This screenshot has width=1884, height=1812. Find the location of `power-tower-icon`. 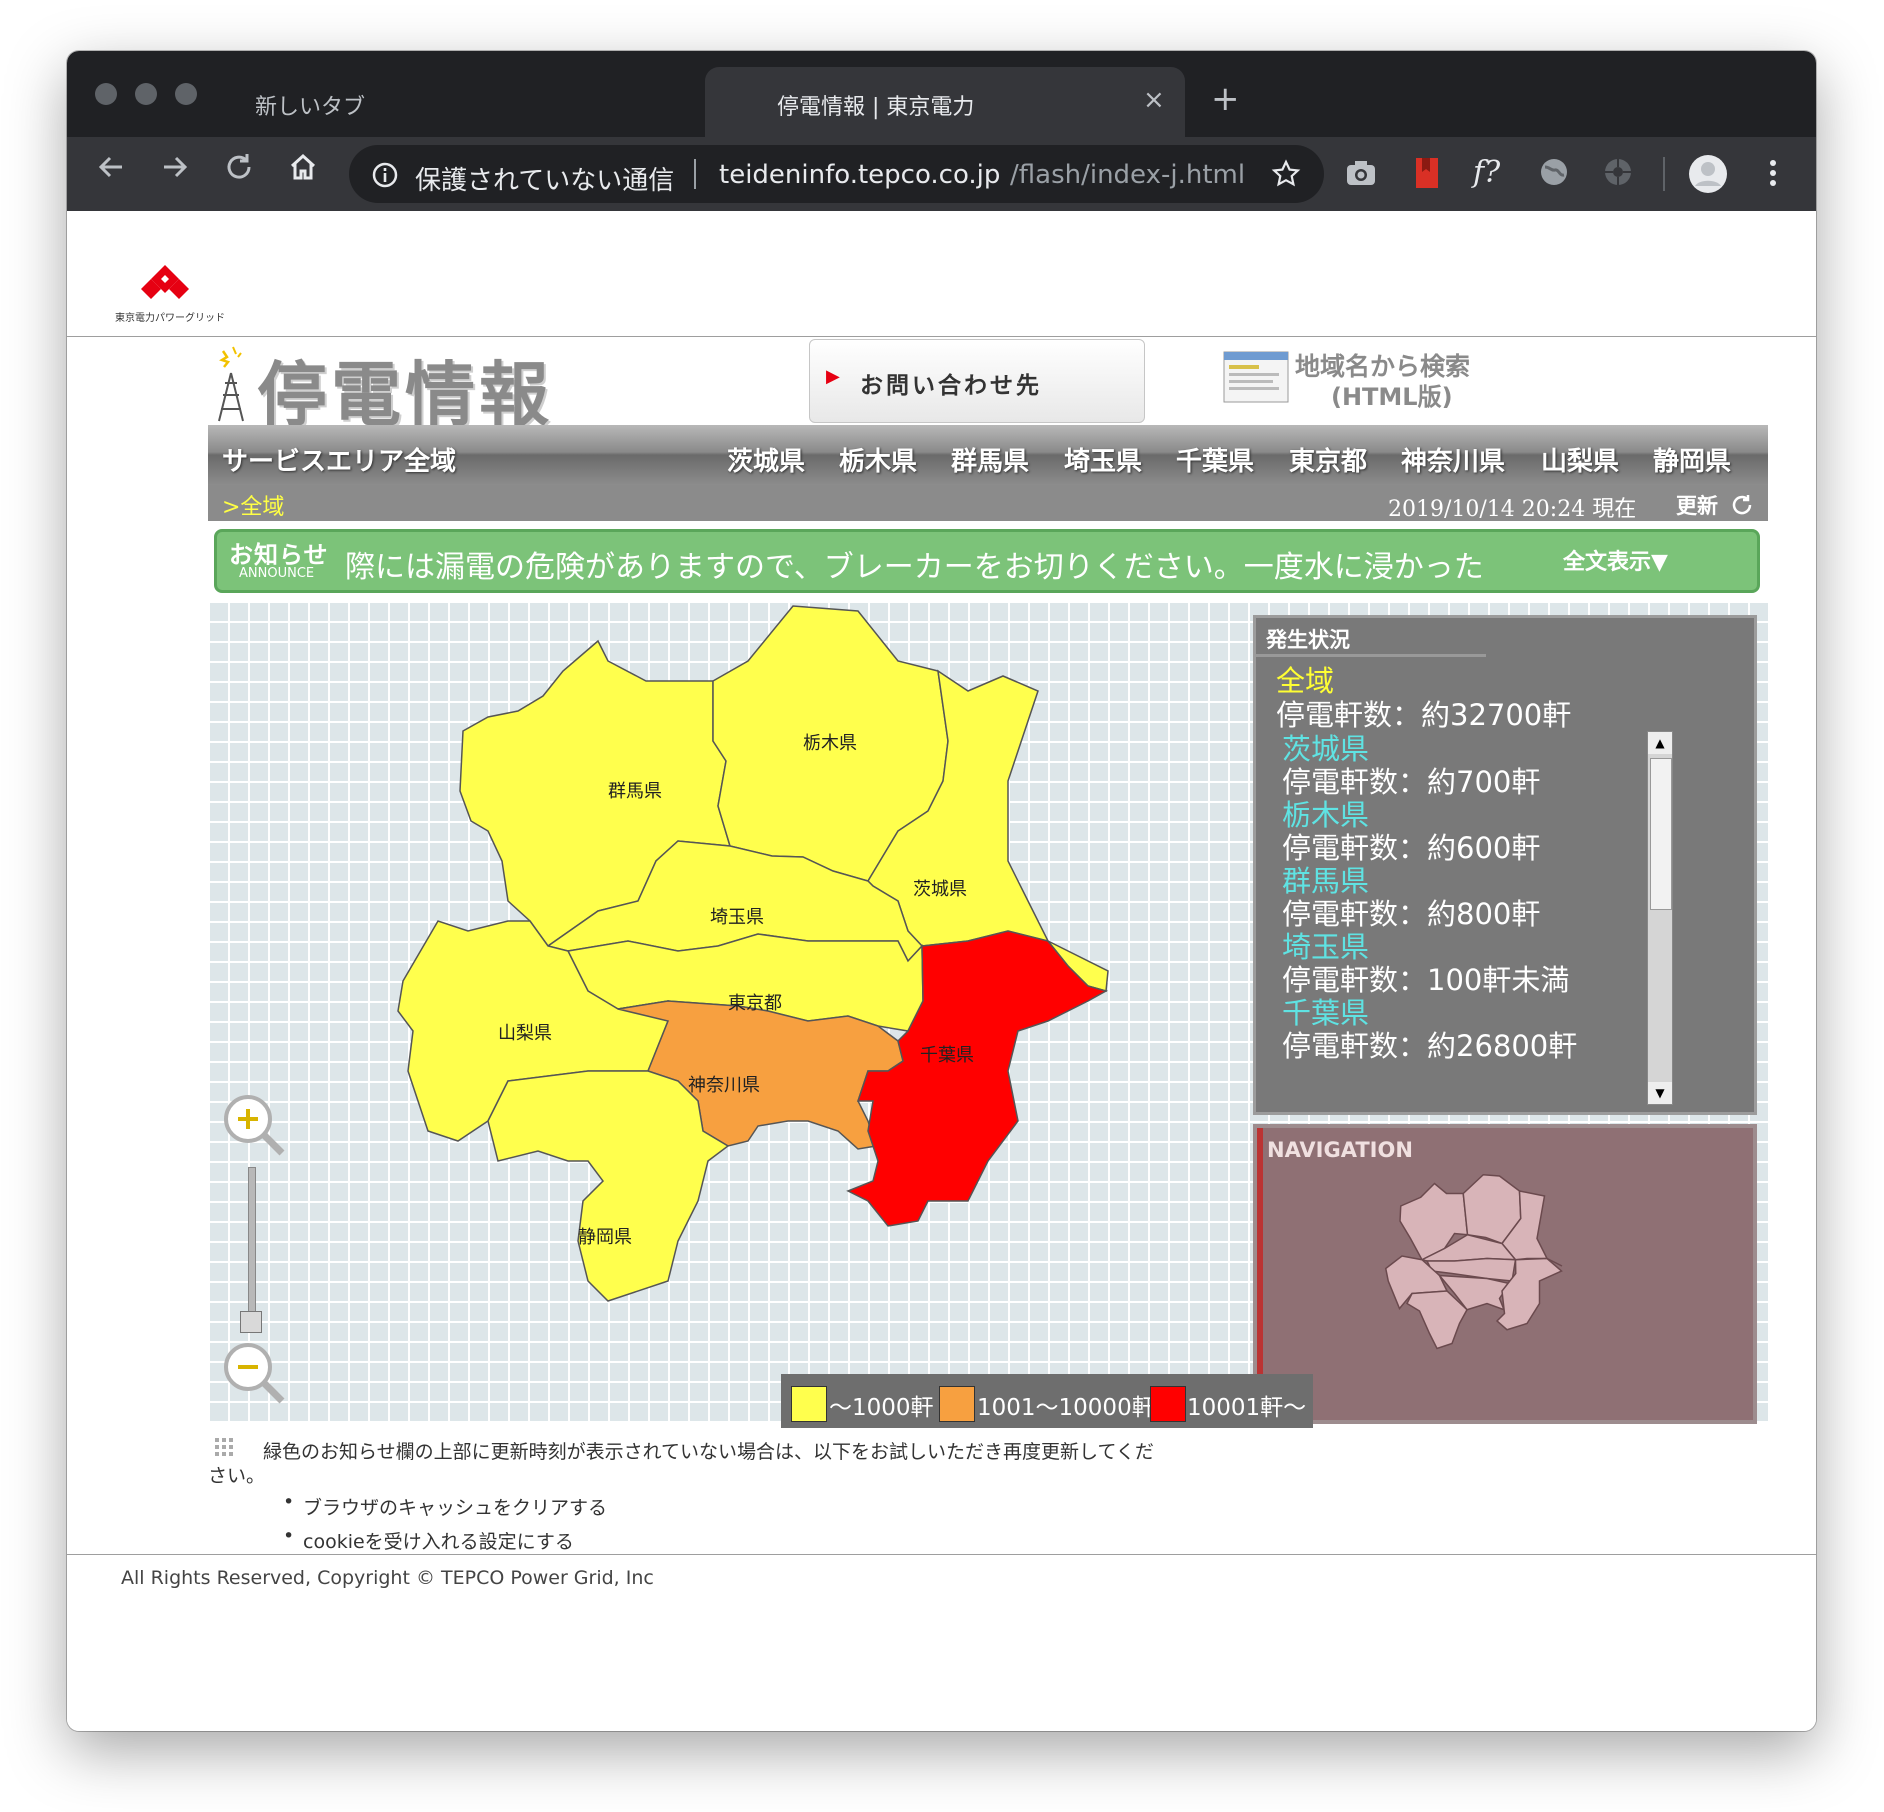

power-tower-icon is located at coordinates (231, 385).